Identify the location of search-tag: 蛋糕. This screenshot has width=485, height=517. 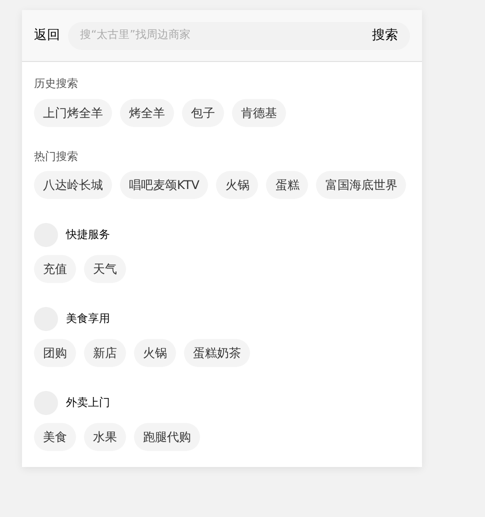
(287, 185).